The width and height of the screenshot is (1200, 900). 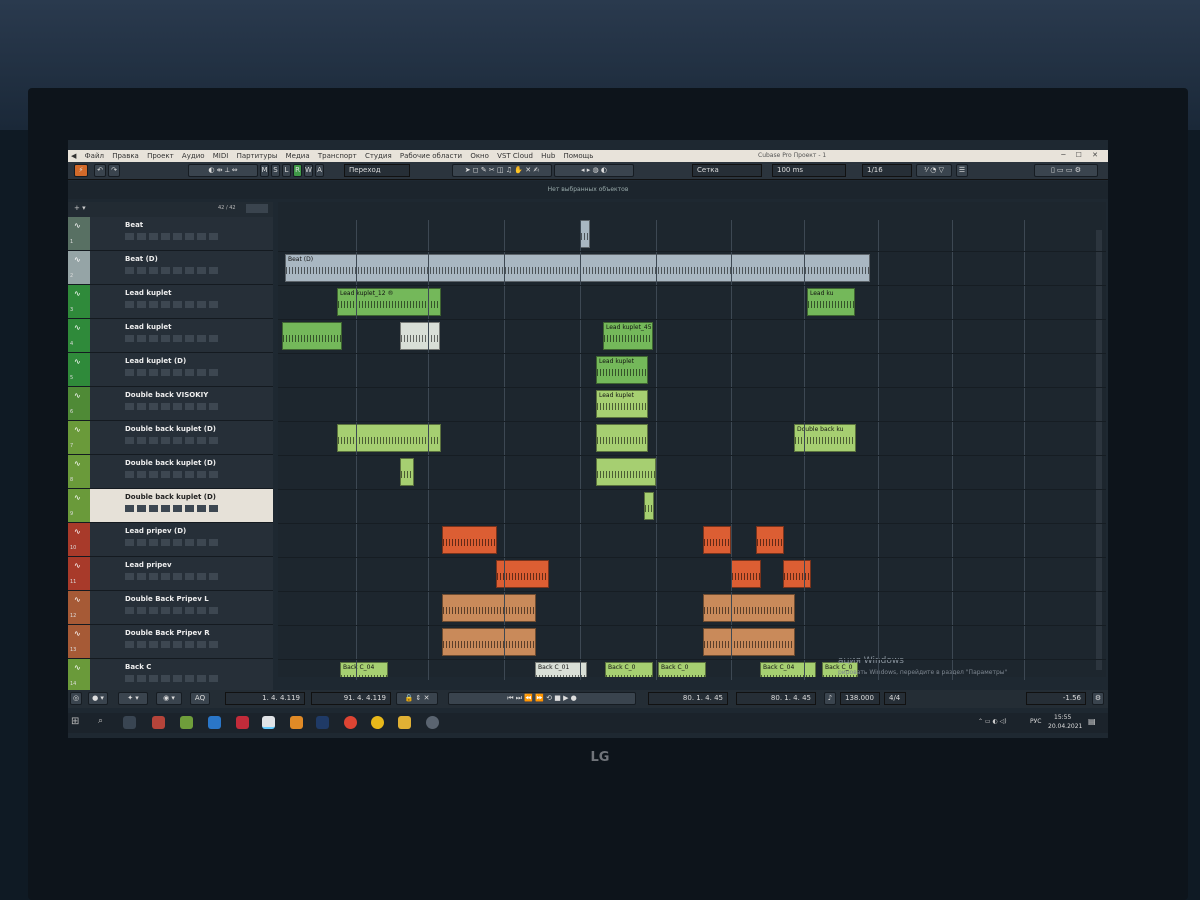 I want to click on track-list-options, so click(x=257, y=208).